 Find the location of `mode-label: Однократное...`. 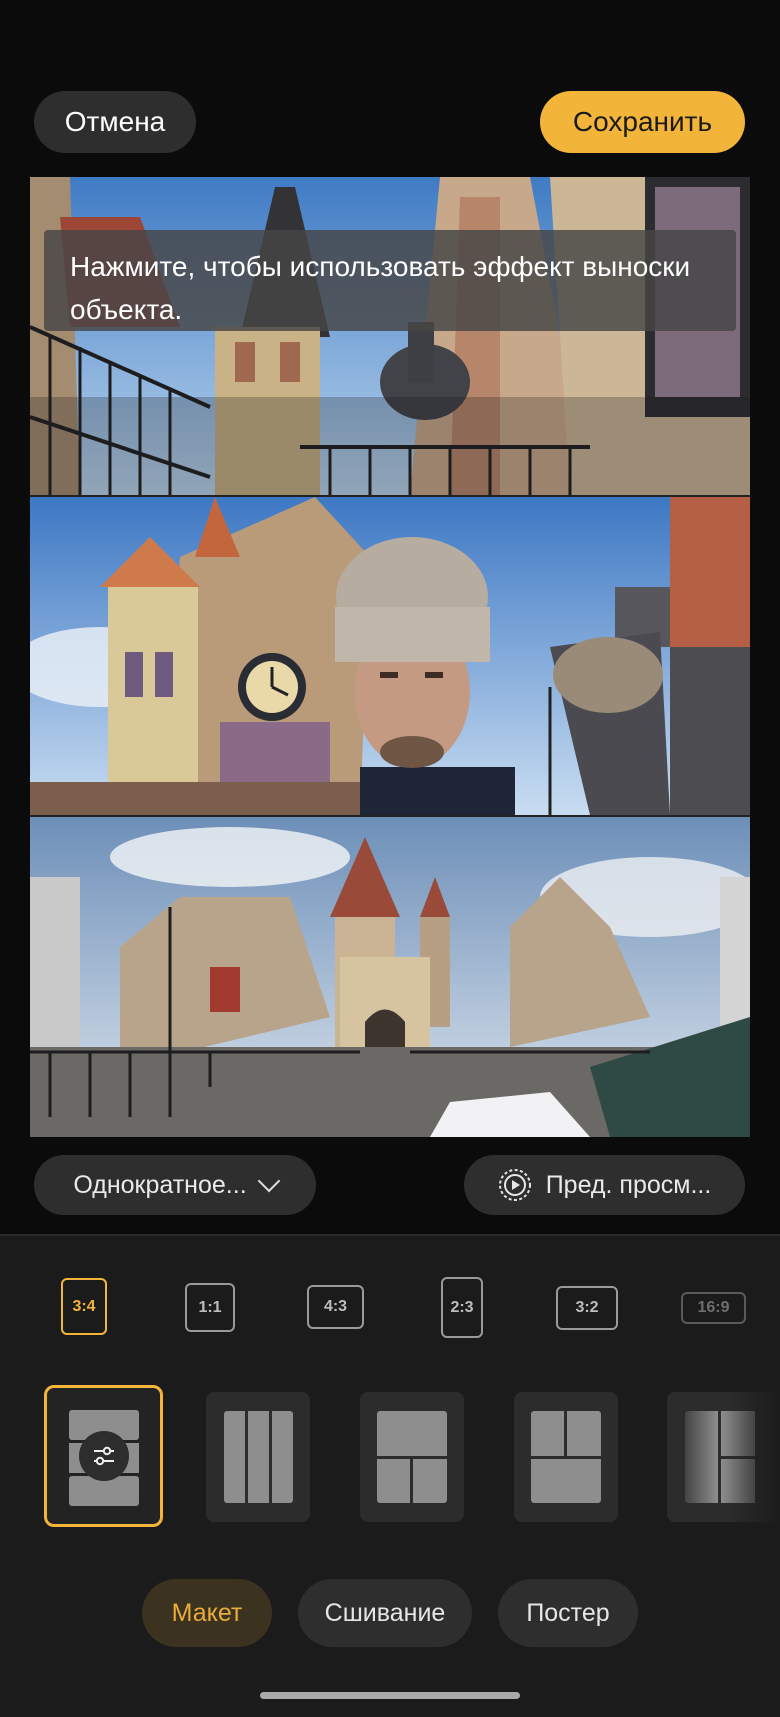

mode-label: Однократное... is located at coordinates (160, 1184).